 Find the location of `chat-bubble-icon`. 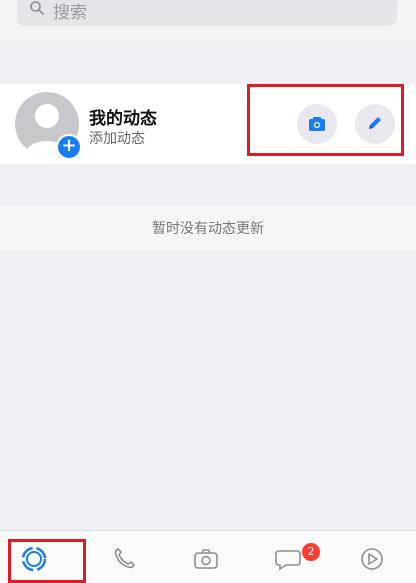

chat-bubble-icon is located at coordinates (288, 560).